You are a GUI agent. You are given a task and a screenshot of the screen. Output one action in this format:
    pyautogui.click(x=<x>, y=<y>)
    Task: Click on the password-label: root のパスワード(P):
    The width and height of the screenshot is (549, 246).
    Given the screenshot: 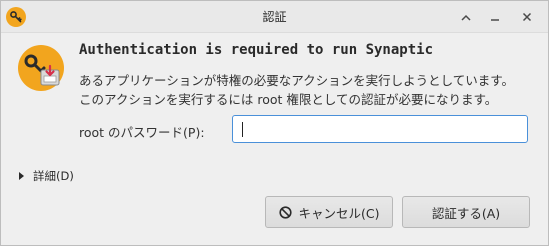 What is the action you would take?
    pyautogui.click(x=142, y=132)
    